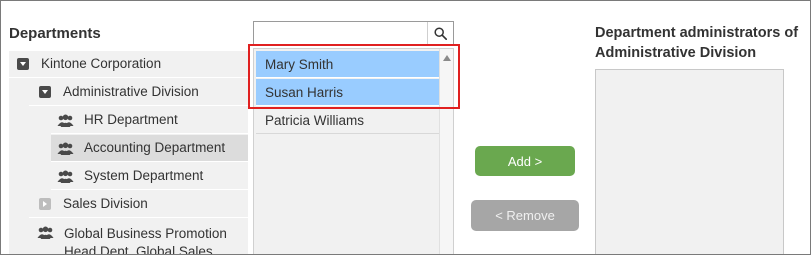 This screenshot has height=255, width=811. I want to click on tree-item-kintone-corporation: Kintone Corporation, so click(128, 64).